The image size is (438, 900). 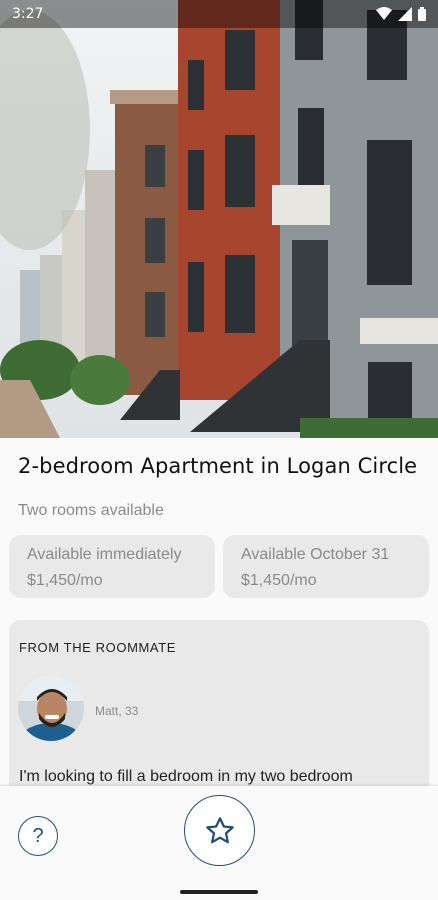 I want to click on room-availability: Available immediately, so click(x=104, y=554).